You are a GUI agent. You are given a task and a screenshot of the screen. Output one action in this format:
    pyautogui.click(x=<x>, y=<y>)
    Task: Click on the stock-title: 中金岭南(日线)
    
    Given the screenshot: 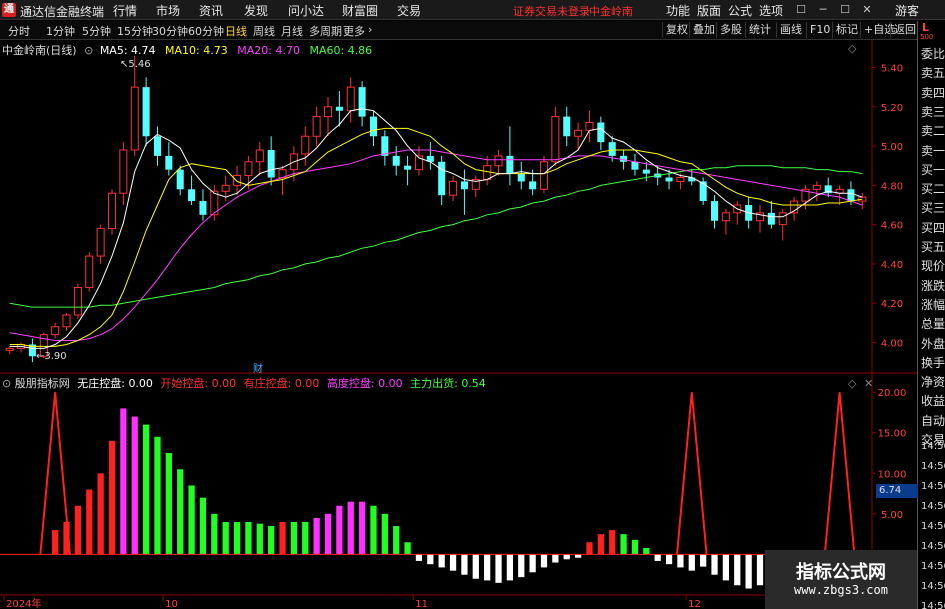 What is the action you would take?
    pyautogui.click(x=39, y=50)
    